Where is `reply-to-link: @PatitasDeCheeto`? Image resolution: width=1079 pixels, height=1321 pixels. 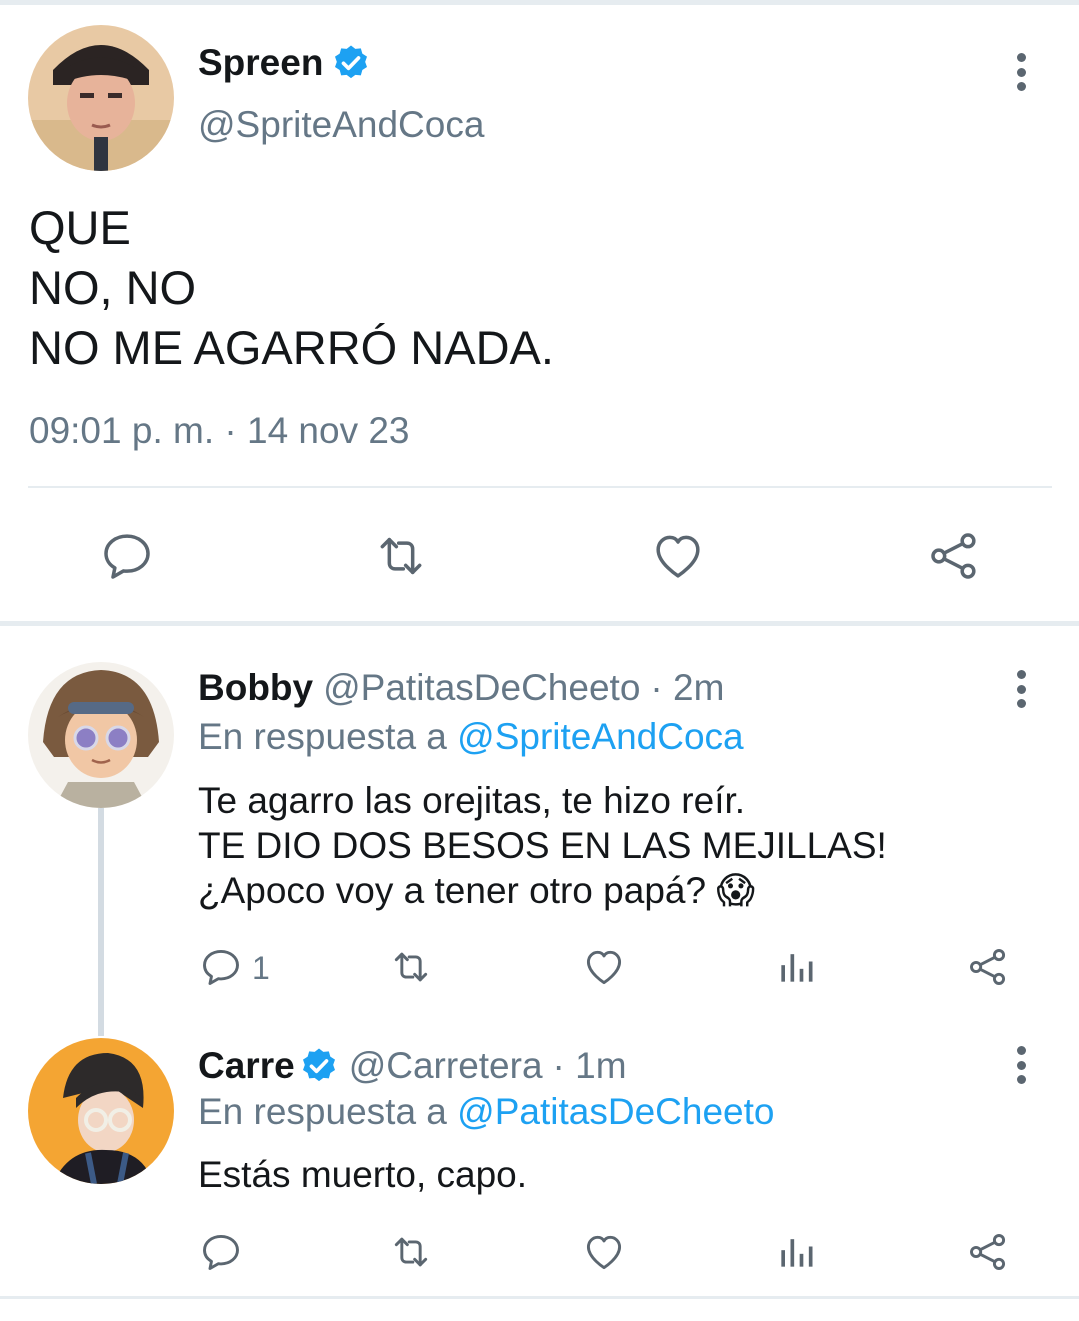
reply-to-link: @PatitasDeCheeto is located at coordinates (615, 1111).